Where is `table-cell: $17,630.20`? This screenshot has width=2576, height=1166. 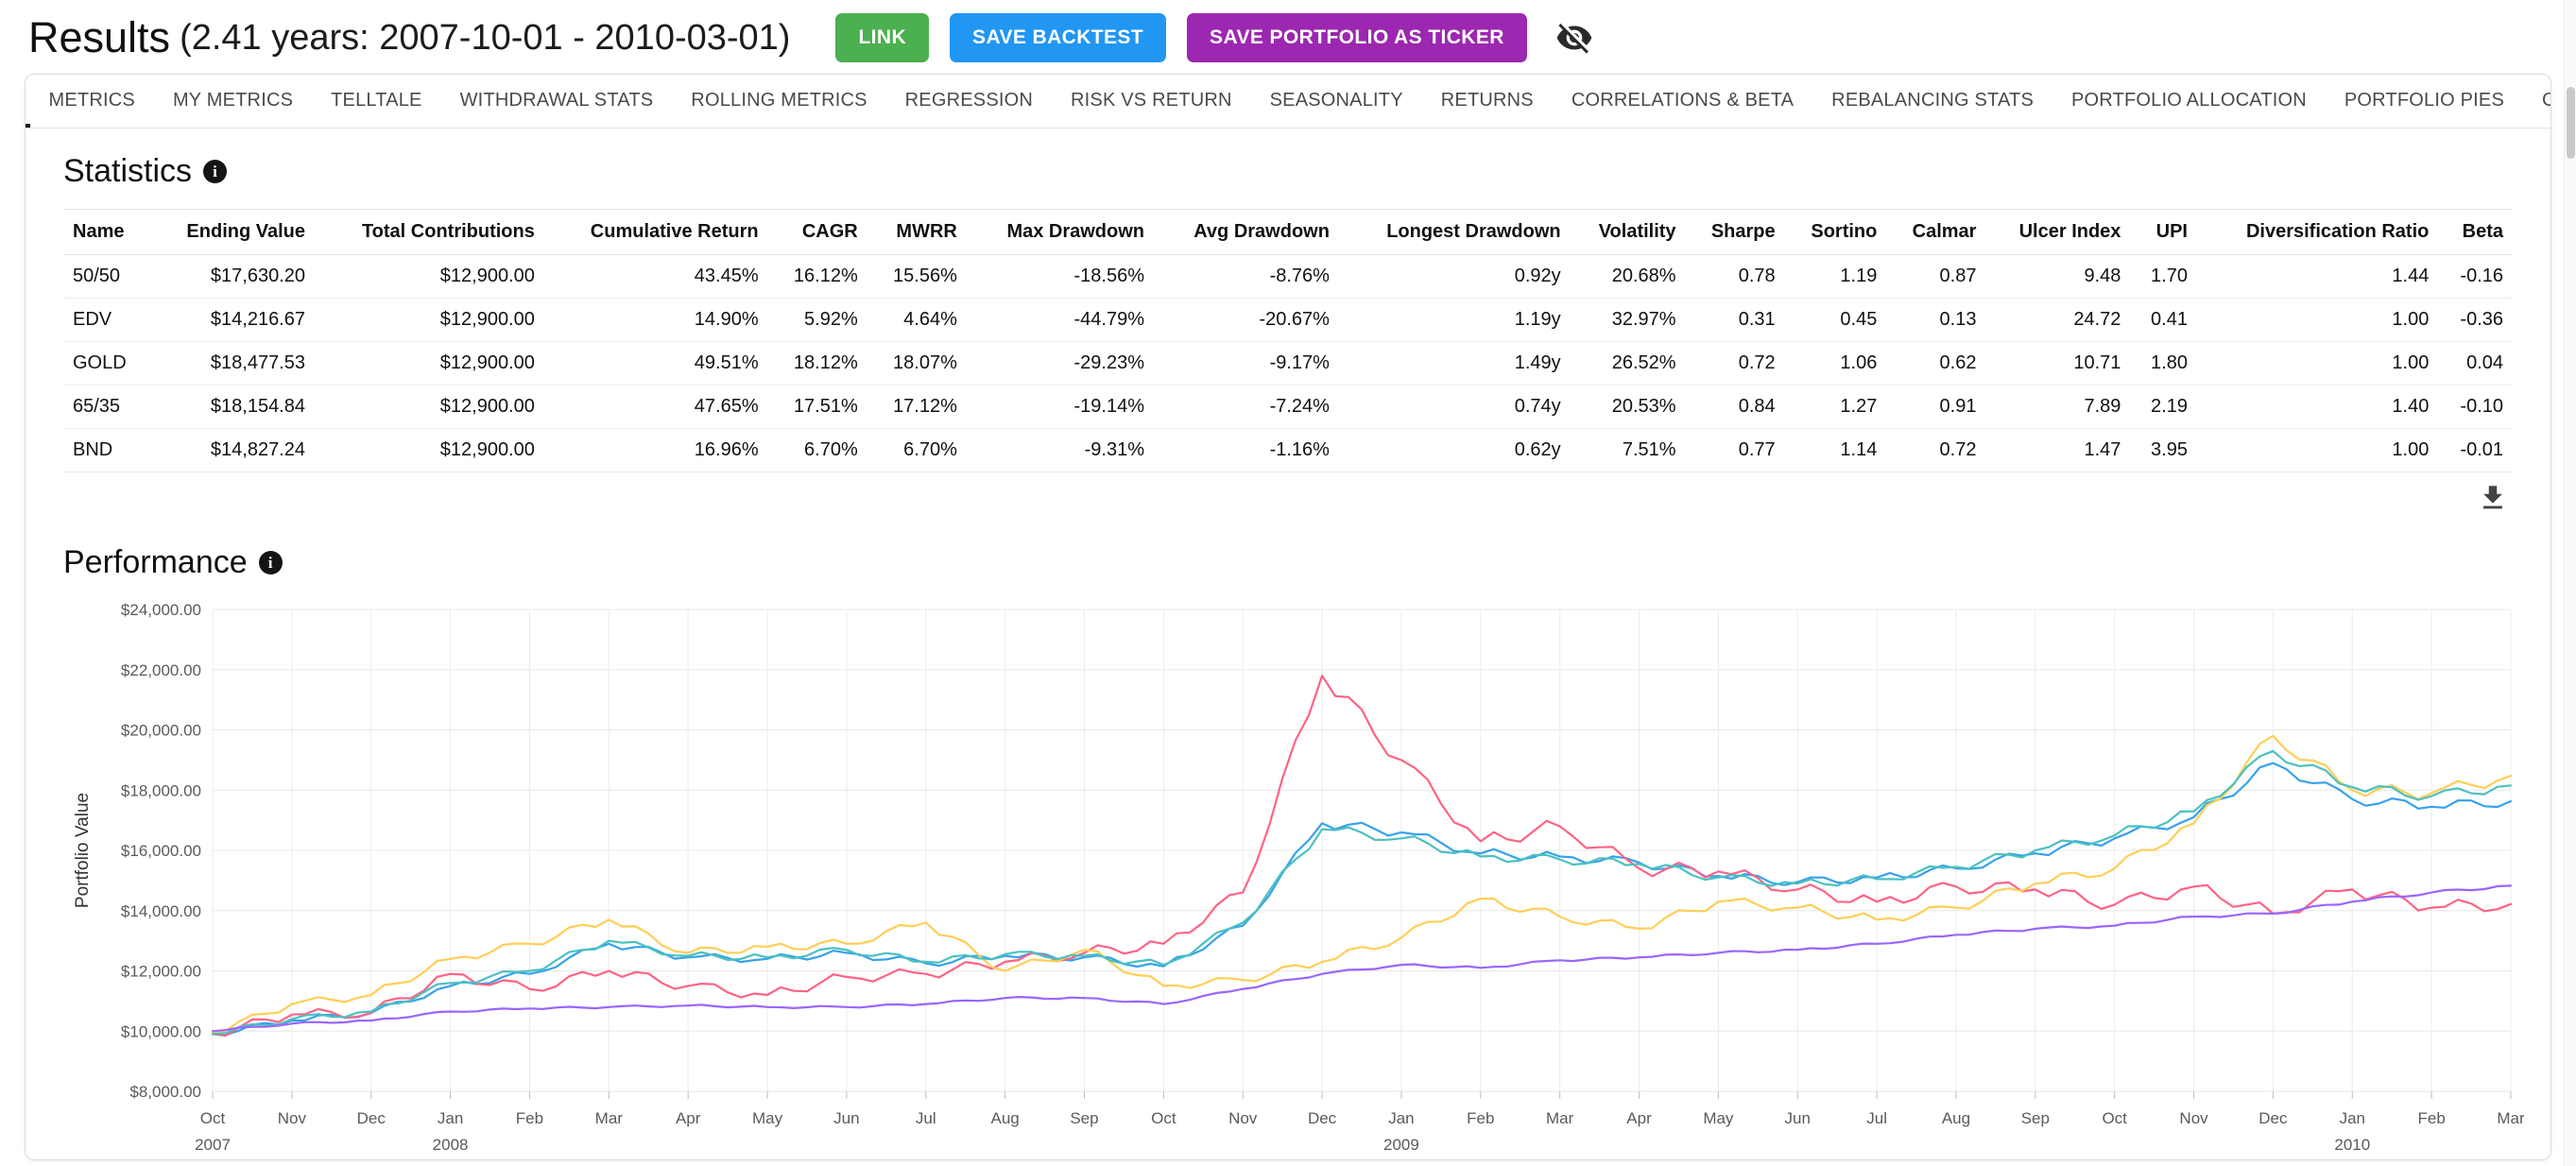
table-cell: $17,630.20 is located at coordinates (232, 276).